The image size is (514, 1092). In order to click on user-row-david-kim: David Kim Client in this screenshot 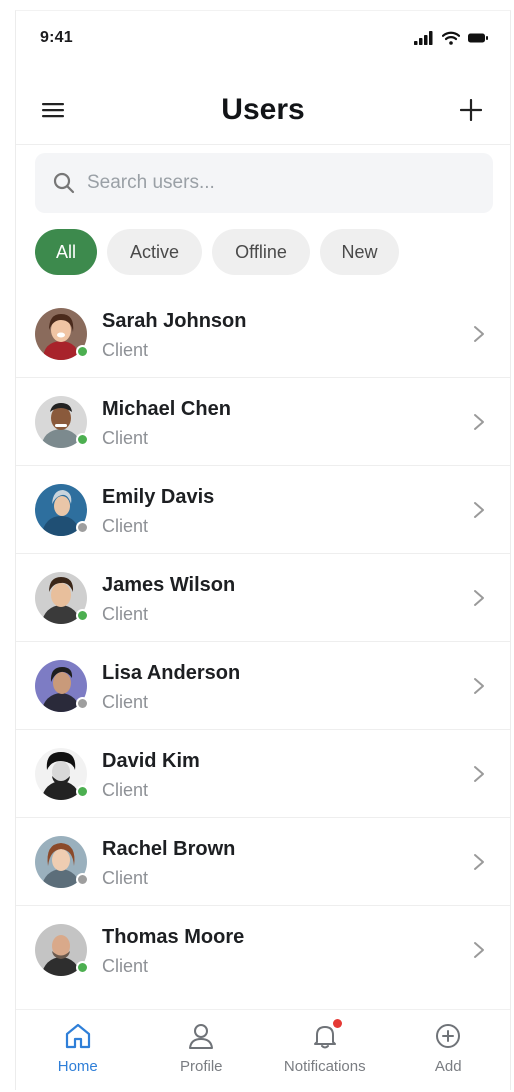, I will do `click(263, 774)`.